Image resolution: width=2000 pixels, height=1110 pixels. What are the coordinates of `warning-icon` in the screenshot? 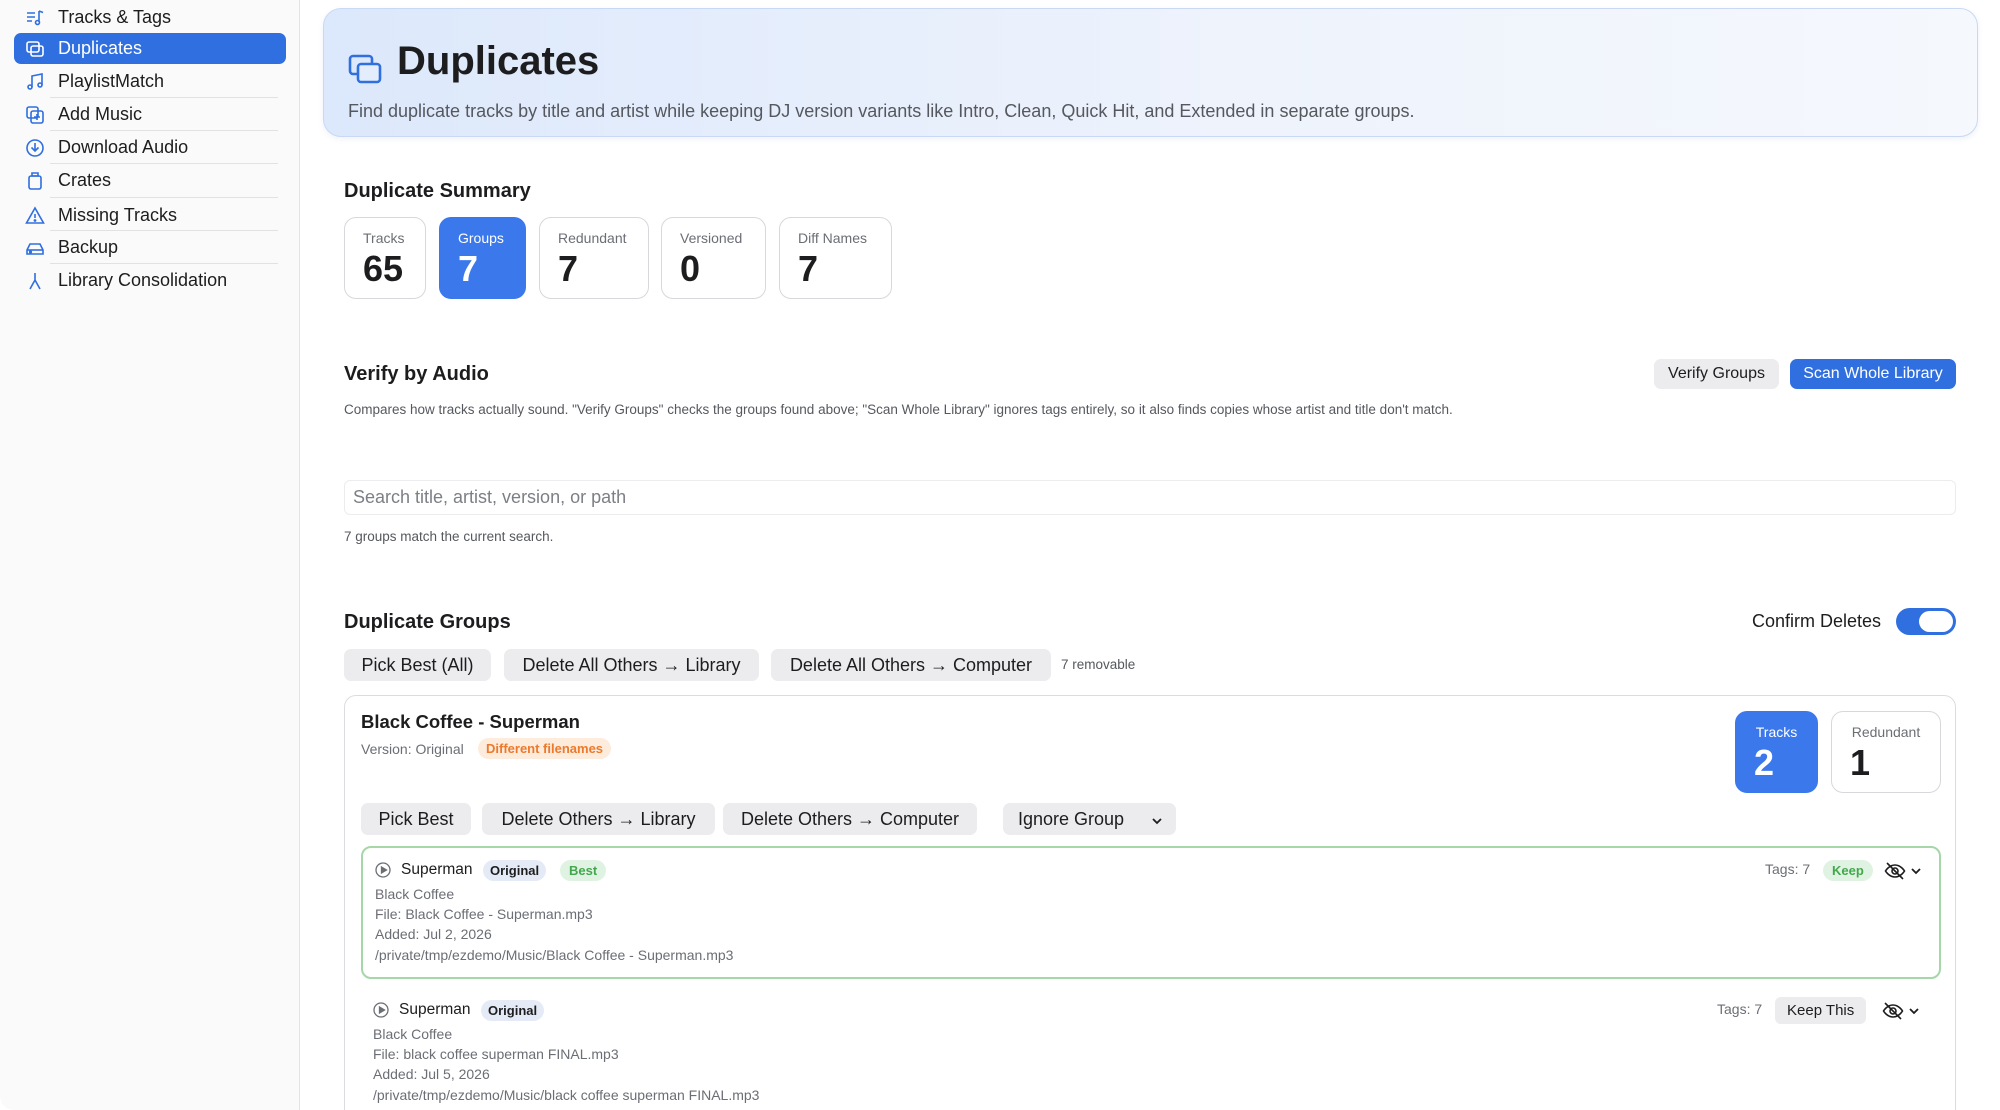 It's located at (35, 216).